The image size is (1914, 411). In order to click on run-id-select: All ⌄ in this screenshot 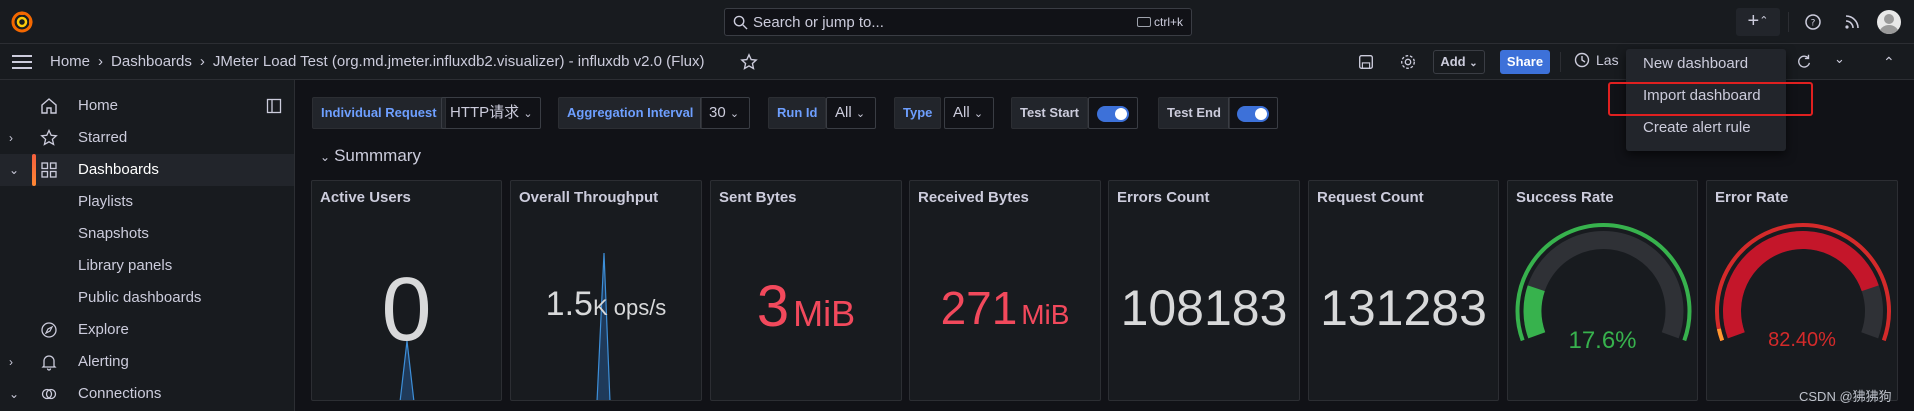, I will do `click(851, 113)`.